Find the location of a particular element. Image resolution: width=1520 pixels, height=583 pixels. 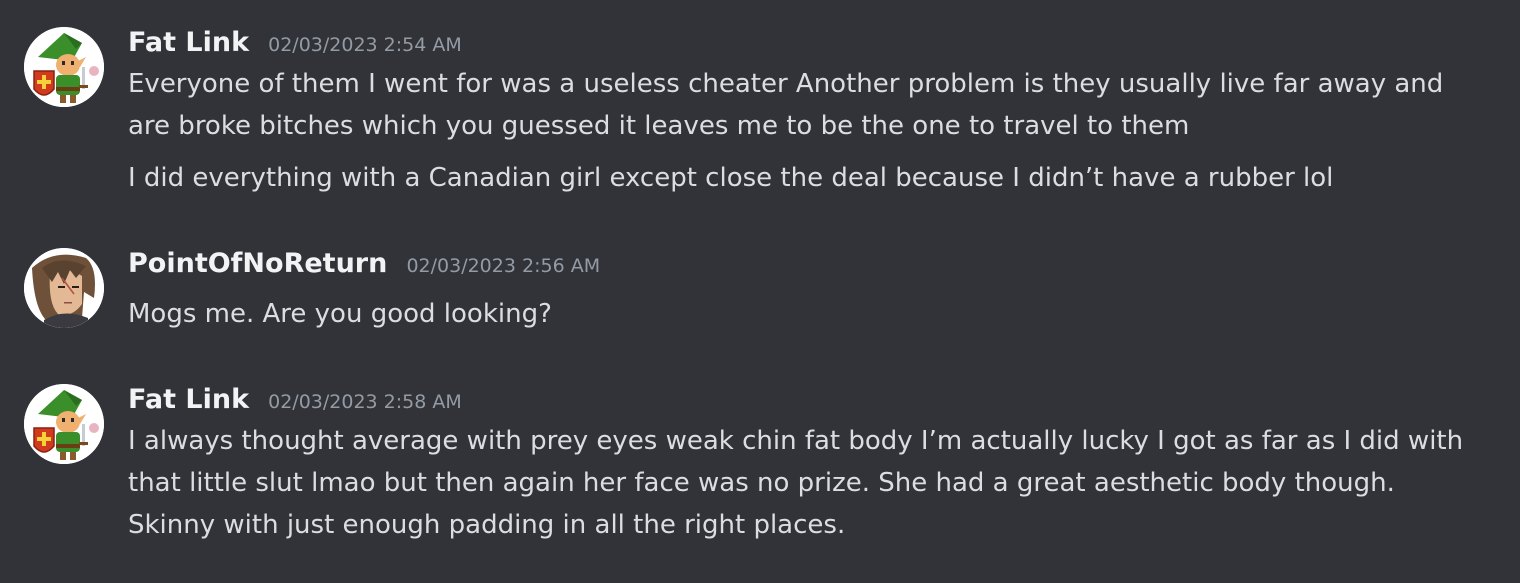

message-header: Fat Link 02/03/2023 2:58 AM is located at coordinates (295, 399).